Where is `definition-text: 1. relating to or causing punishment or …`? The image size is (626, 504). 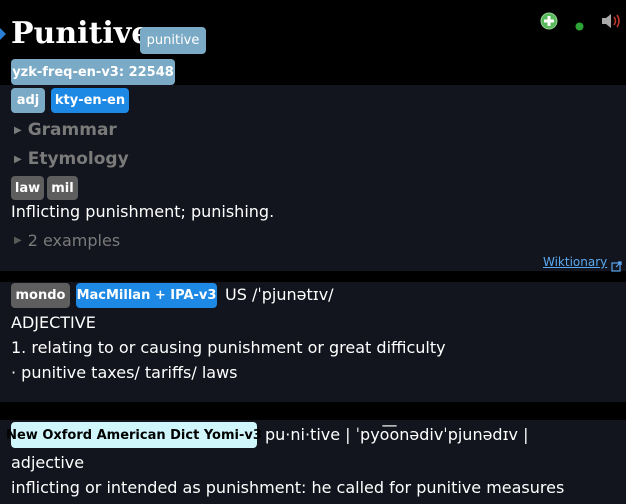
definition-text: 1. relating to or causing punishment or … is located at coordinates (228, 347).